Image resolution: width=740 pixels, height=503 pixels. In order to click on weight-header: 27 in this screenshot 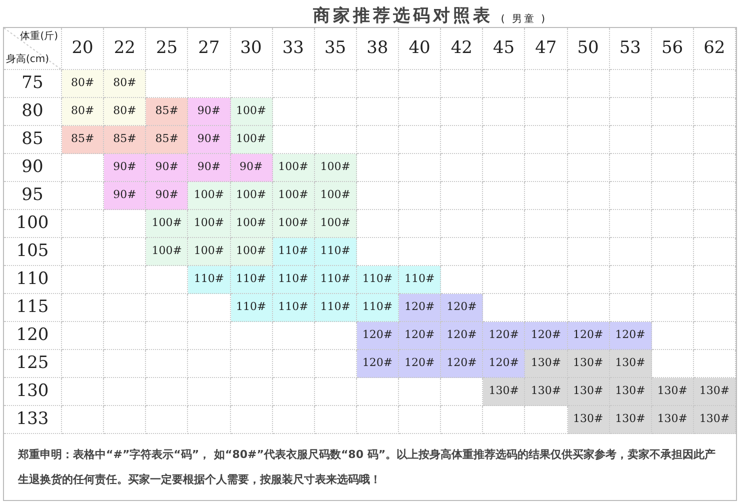, I will do `click(209, 49)`.